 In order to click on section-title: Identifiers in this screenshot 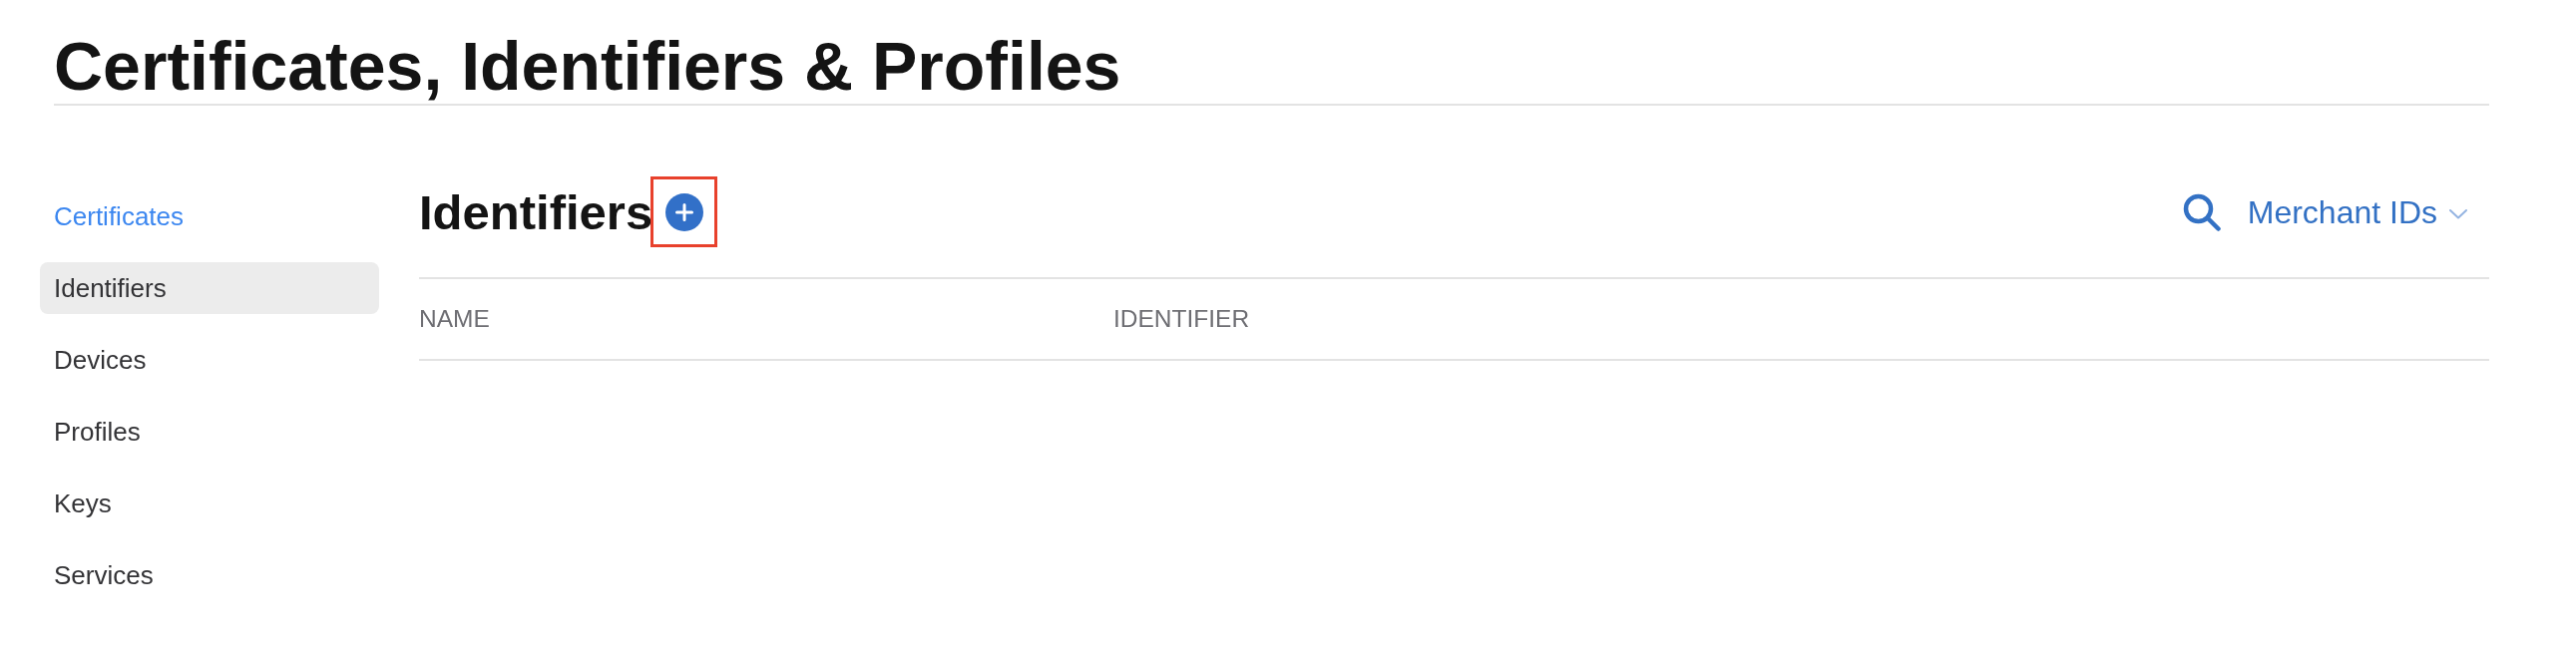, I will do `click(536, 212)`.